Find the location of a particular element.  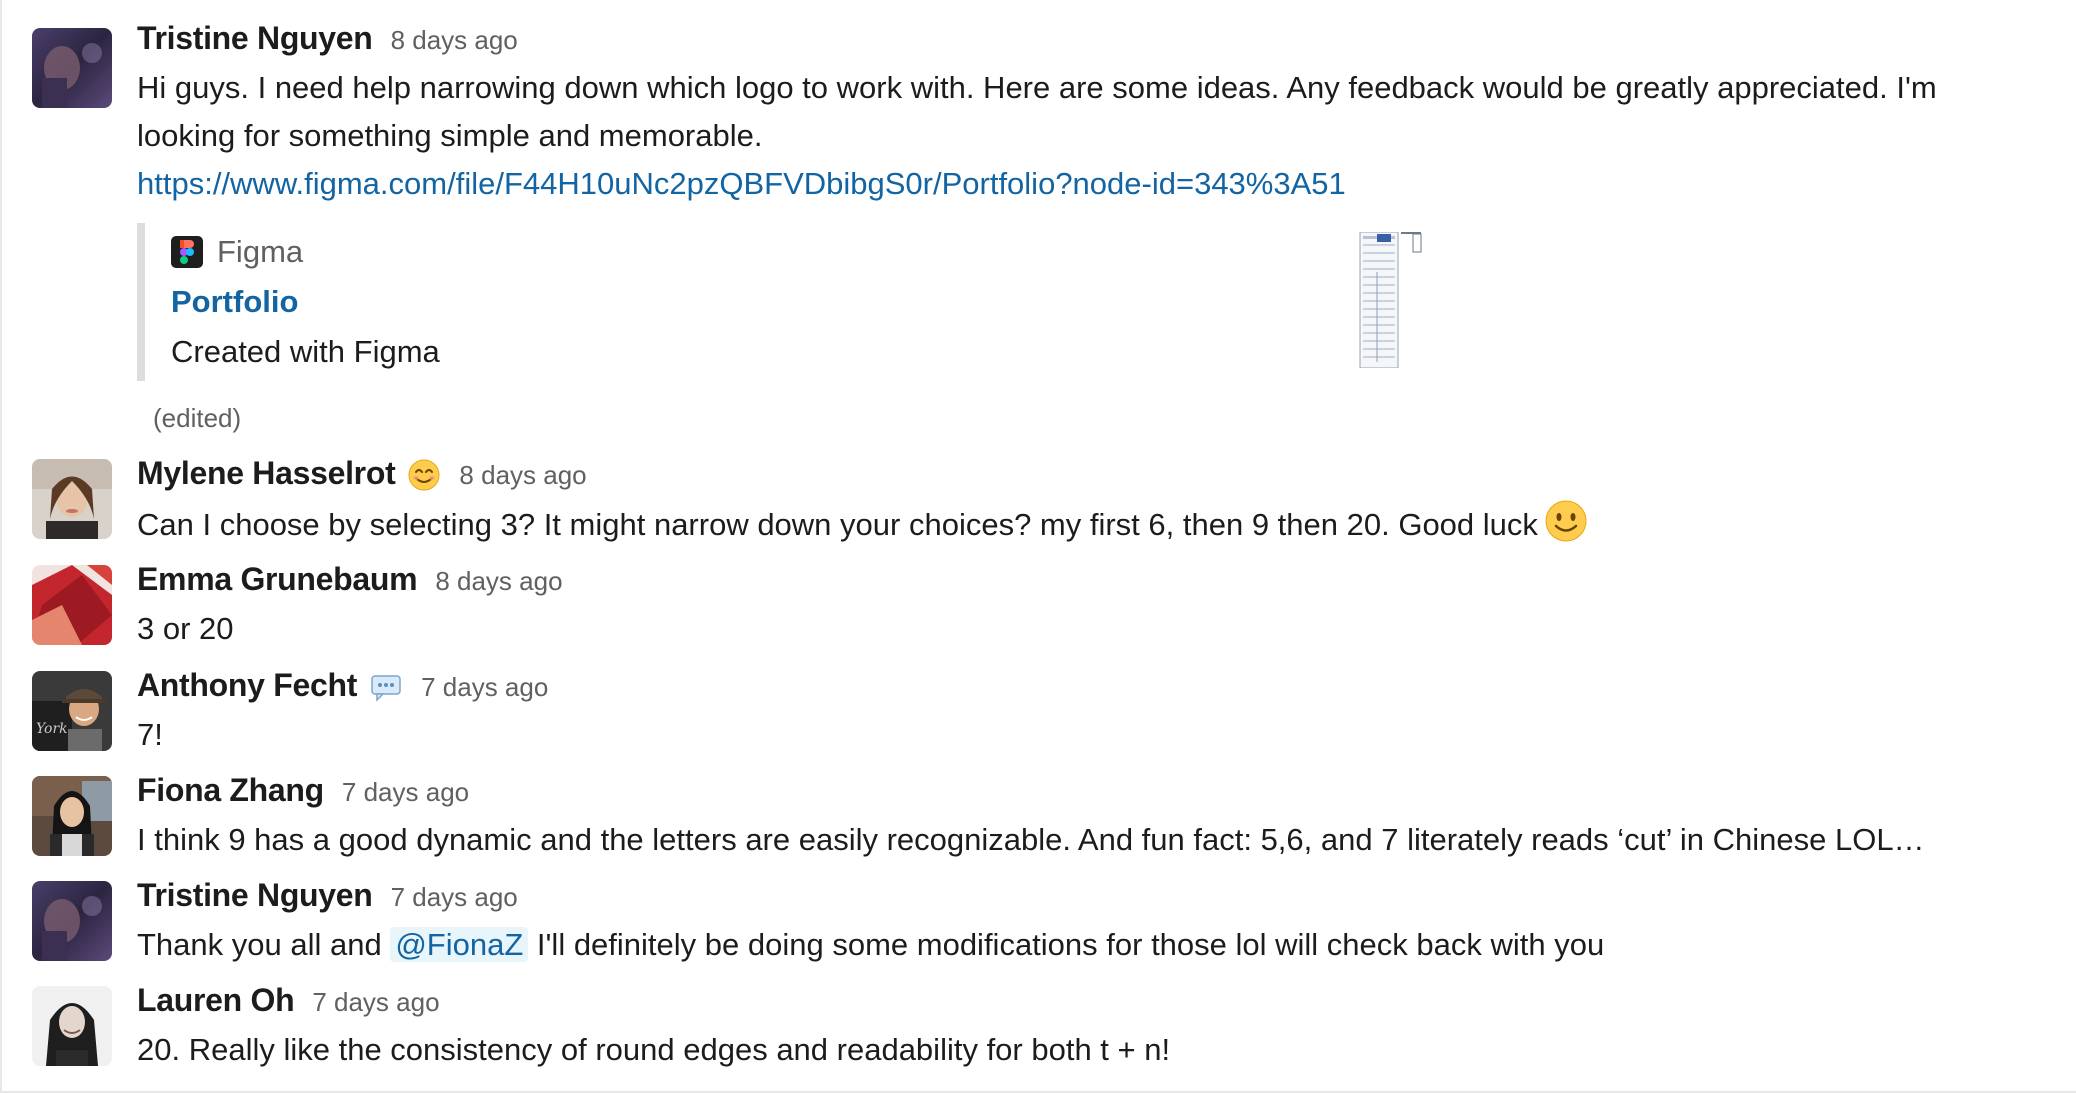

message: Emma Grunebaum 8 days ago 3 or 20 is located at coordinates (1032, 606).